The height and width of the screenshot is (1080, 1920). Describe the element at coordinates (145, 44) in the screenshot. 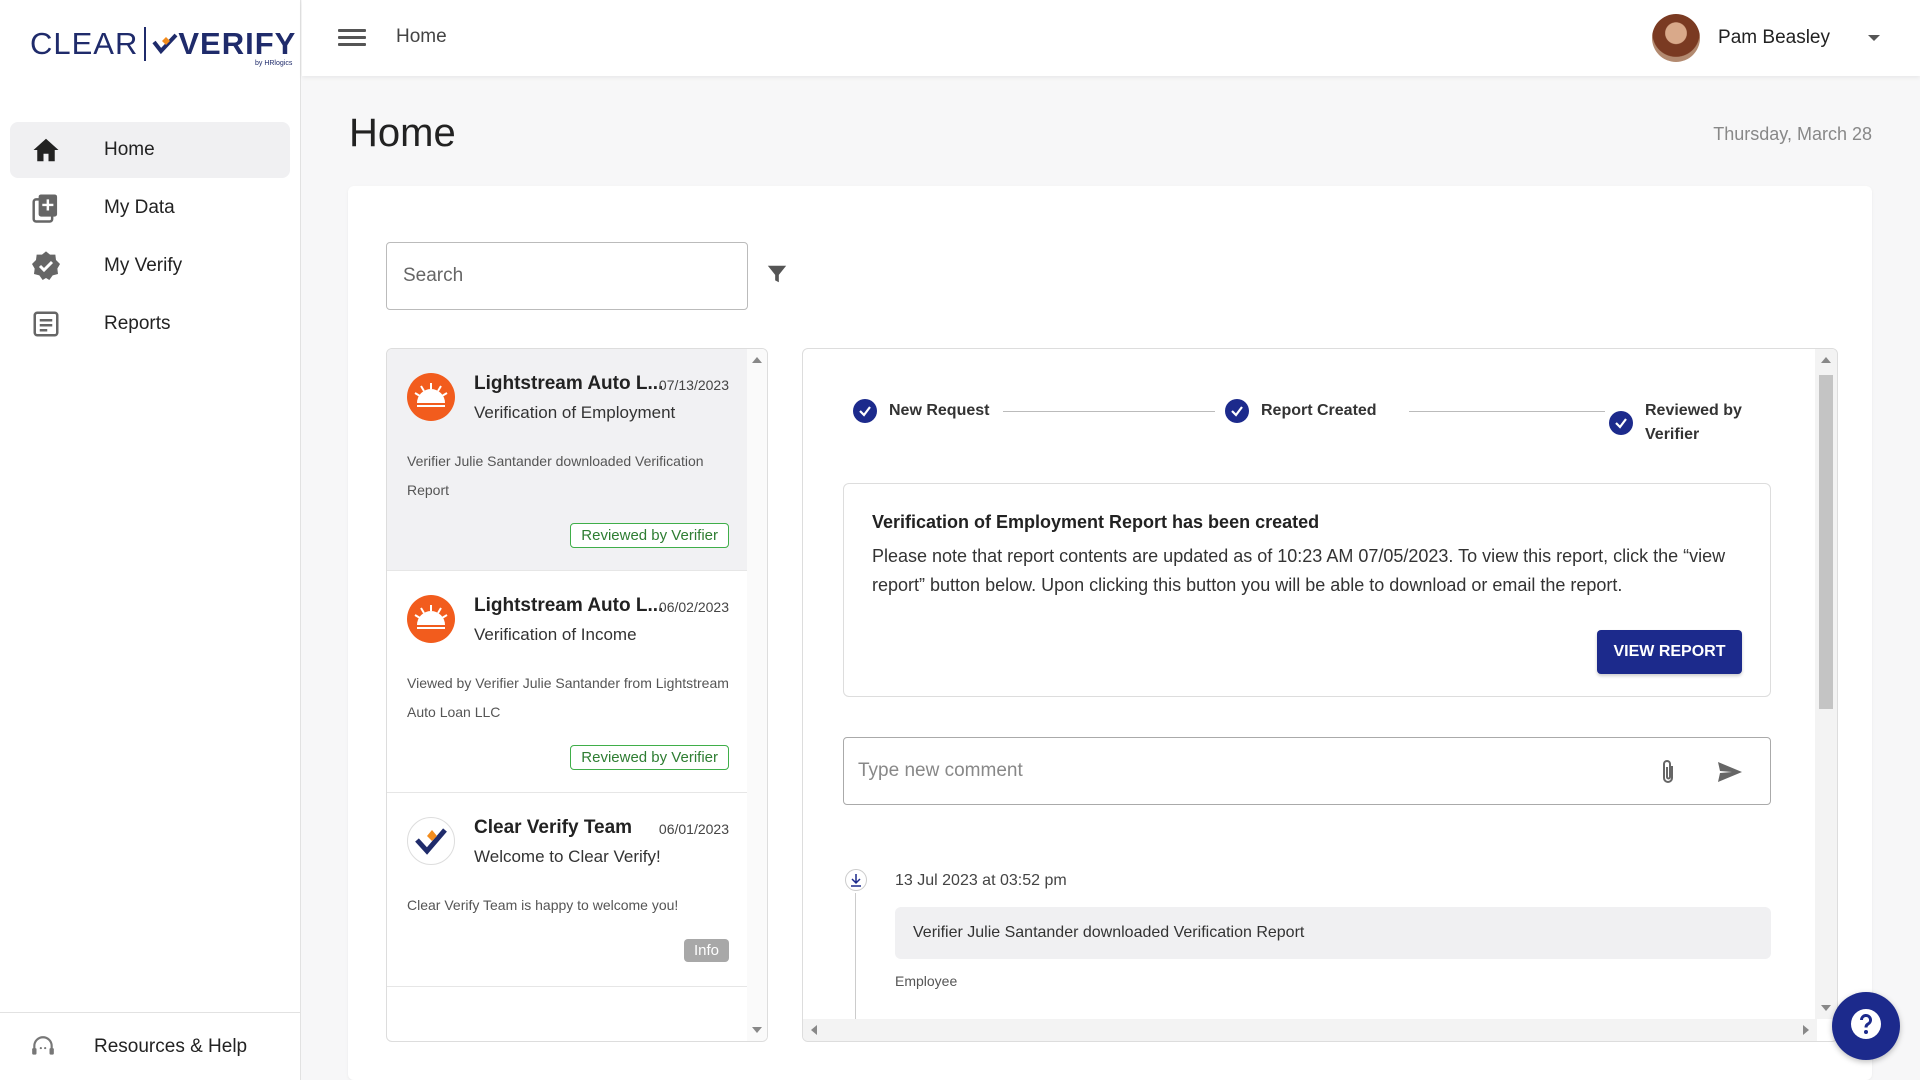

I see `logo-divider` at that location.